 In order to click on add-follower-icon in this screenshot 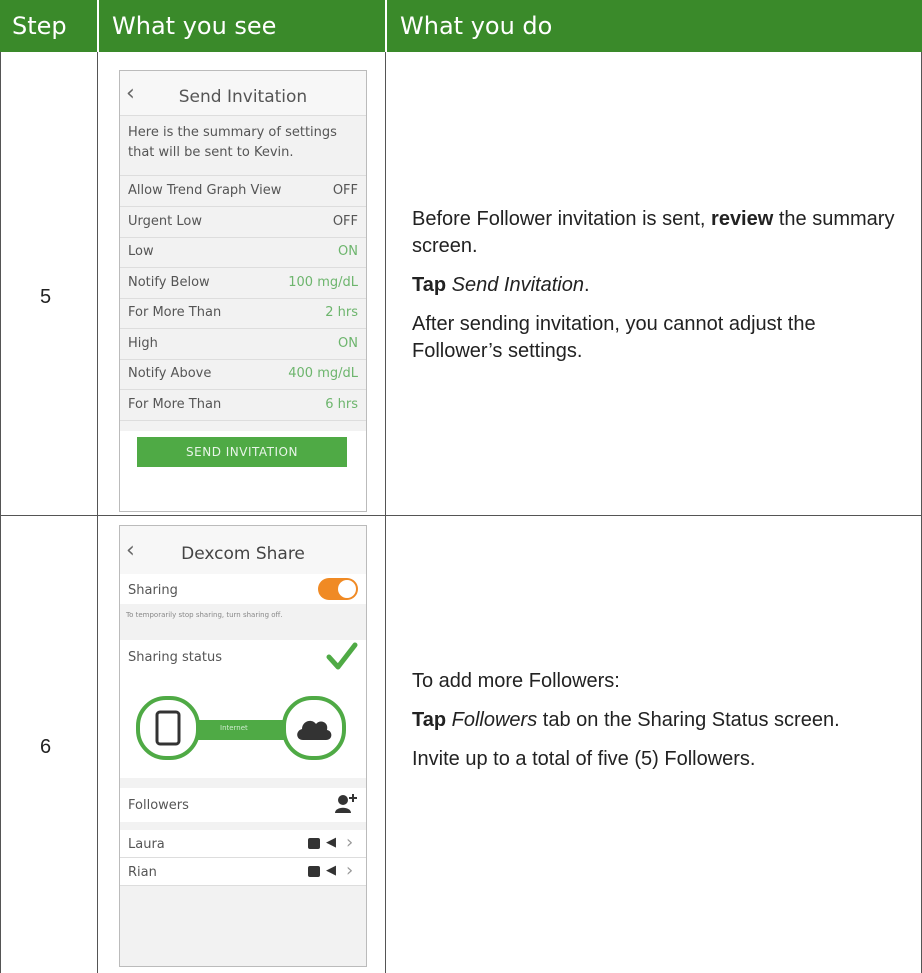, I will do `click(346, 804)`.